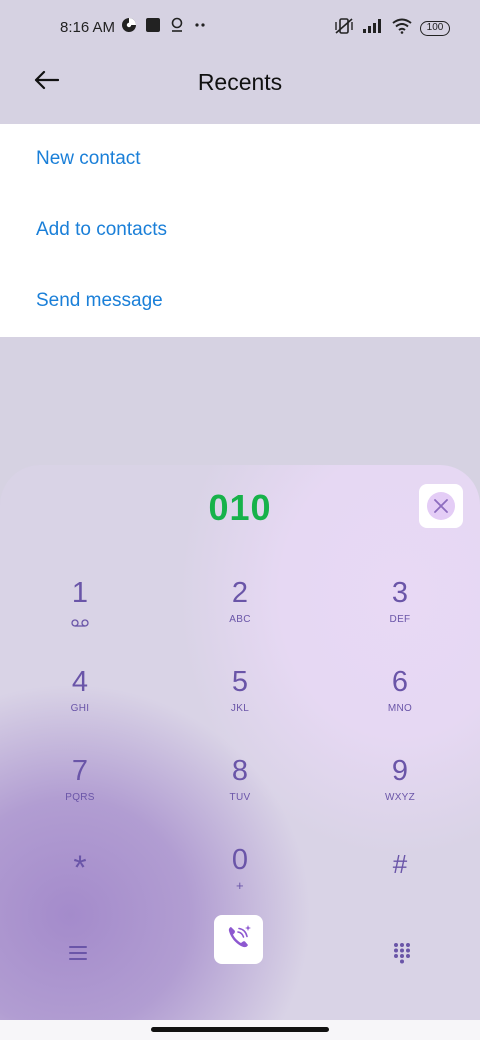 This screenshot has width=480, height=1040. I want to click on vibrate-off-icon, so click(344, 28).